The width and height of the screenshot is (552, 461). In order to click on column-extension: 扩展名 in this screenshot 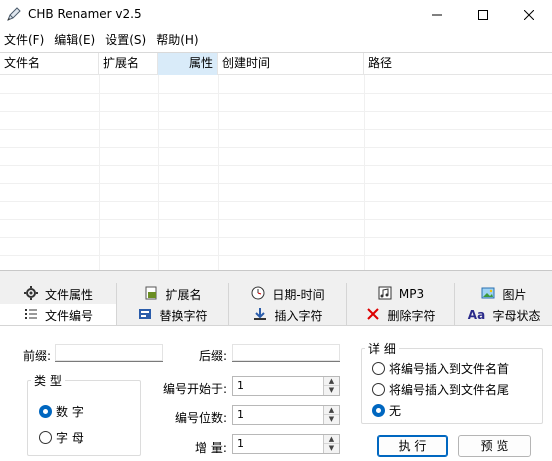, I will do `click(128, 64)`.